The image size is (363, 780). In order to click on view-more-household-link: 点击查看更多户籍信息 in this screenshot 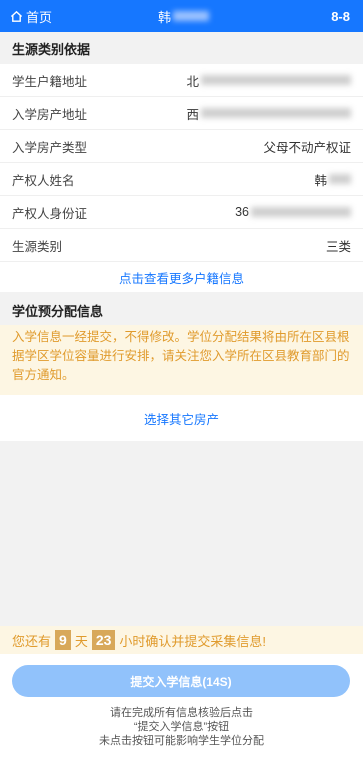, I will do `click(181, 277)`.